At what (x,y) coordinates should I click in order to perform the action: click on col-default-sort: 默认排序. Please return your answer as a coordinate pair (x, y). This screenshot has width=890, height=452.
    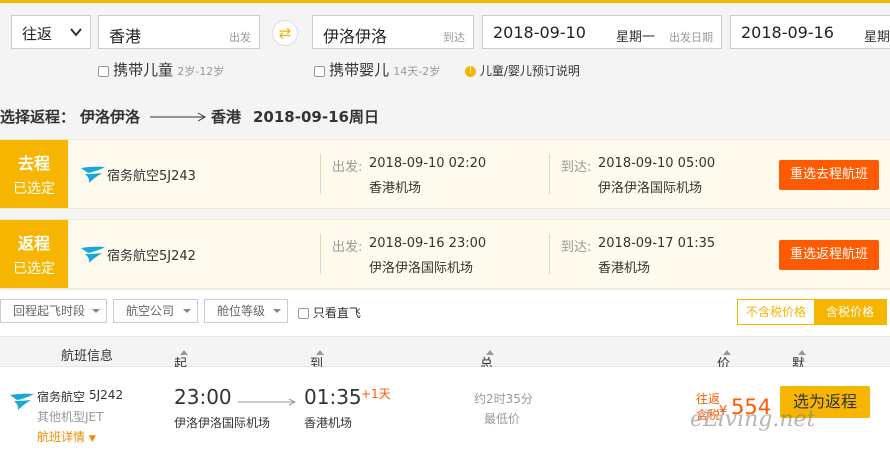
    Looking at the image, I should click on (799, 387).